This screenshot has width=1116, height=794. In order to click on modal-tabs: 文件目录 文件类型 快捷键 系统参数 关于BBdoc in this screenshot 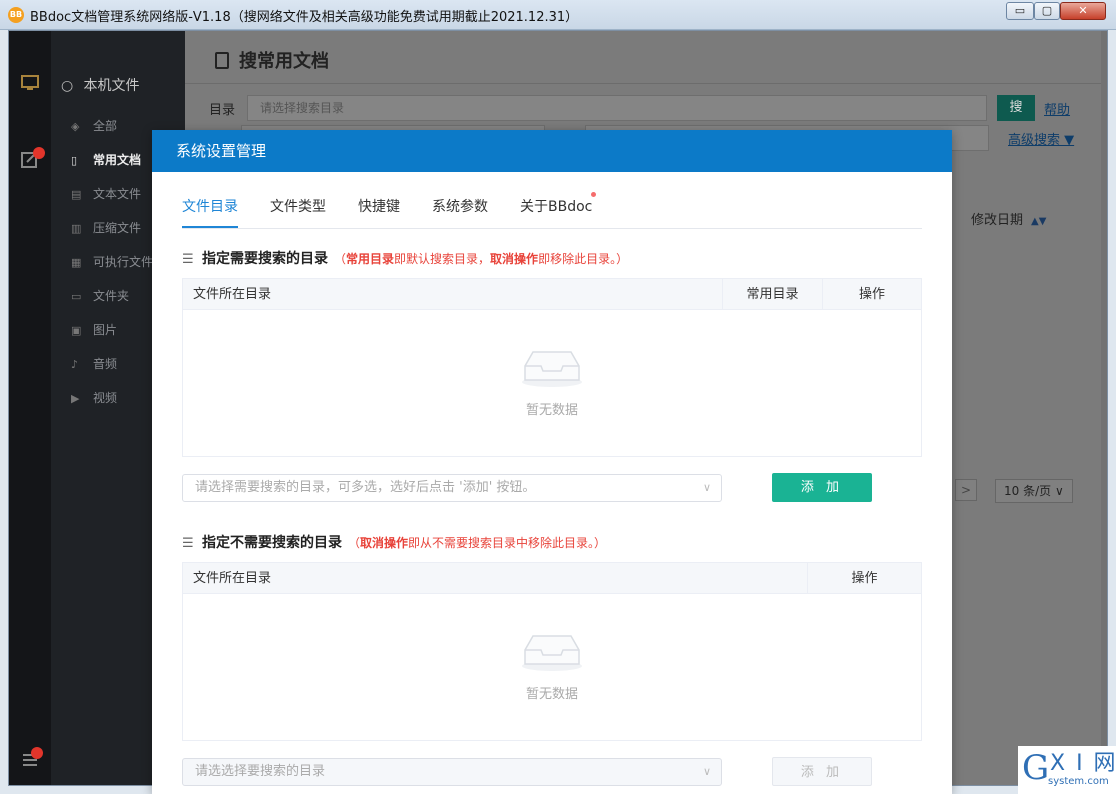, I will do `click(552, 200)`.